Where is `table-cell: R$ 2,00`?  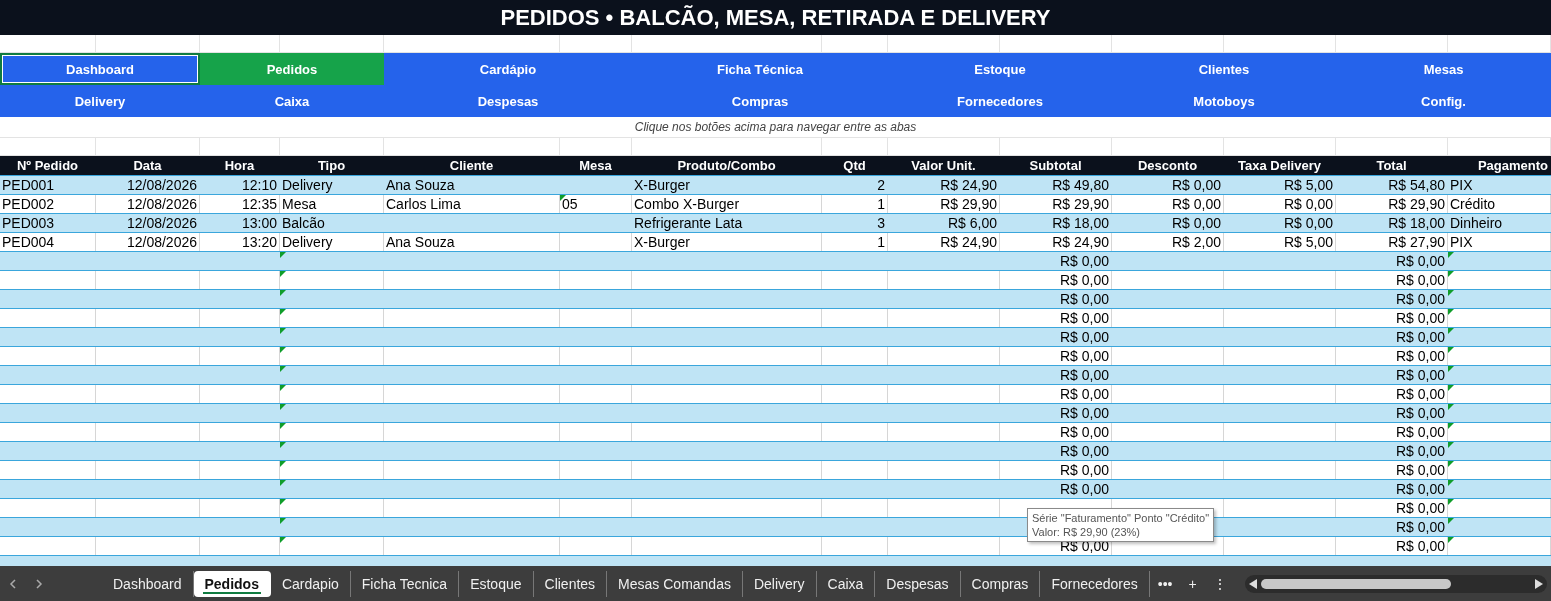 table-cell: R$ 2,00 is located at coordinates (1196, 242).